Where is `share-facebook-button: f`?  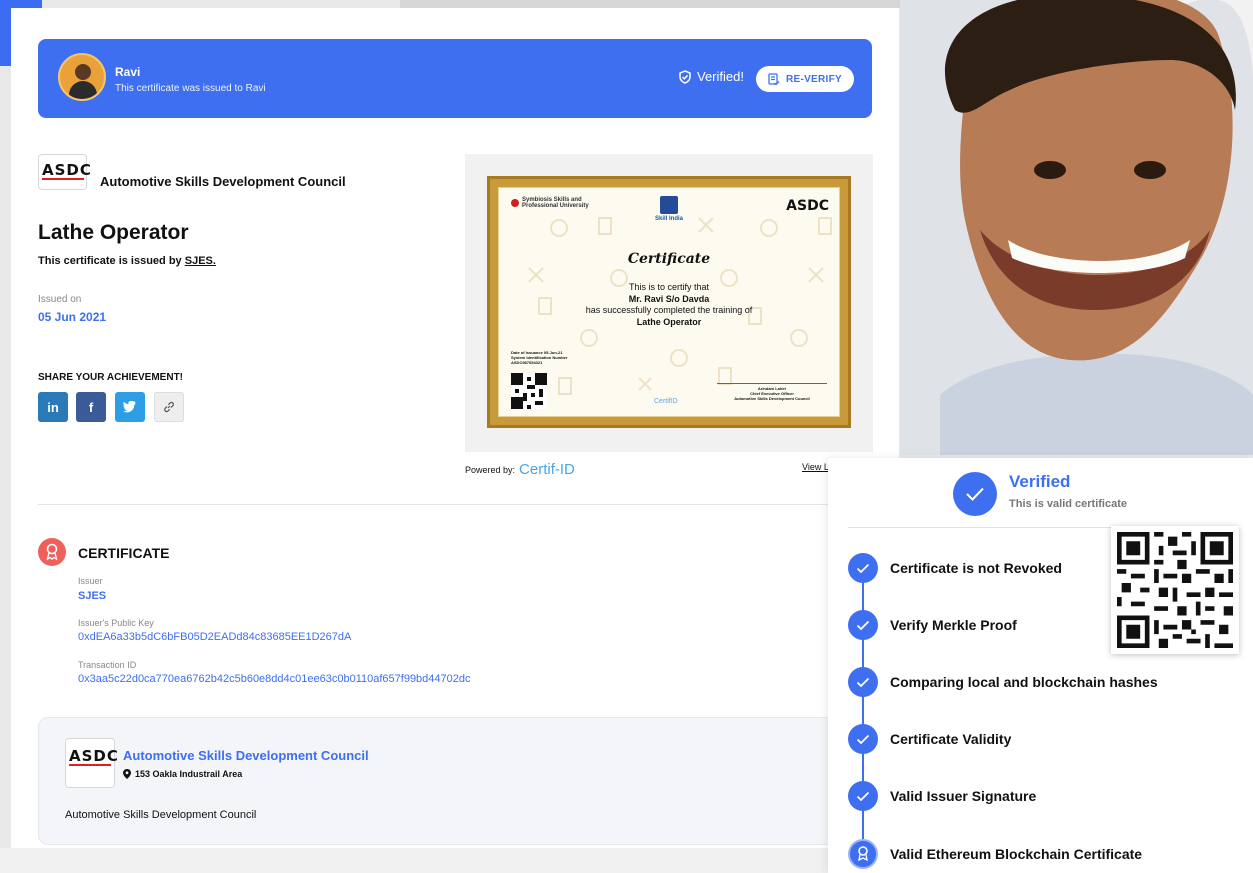
share-facebook-button: f is located at coordinates (91, 407).